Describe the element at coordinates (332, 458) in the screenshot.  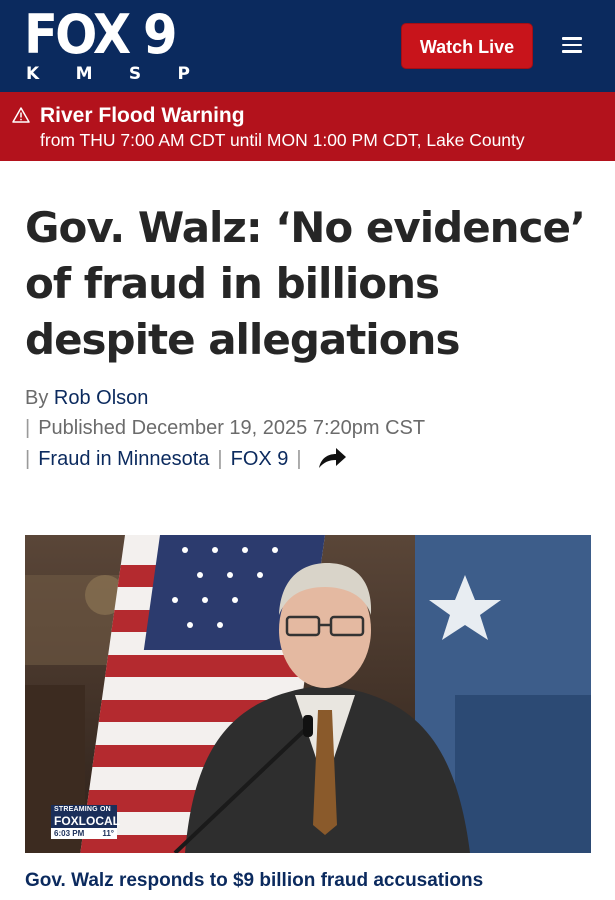
I see `share-arrow-icon` at that location.